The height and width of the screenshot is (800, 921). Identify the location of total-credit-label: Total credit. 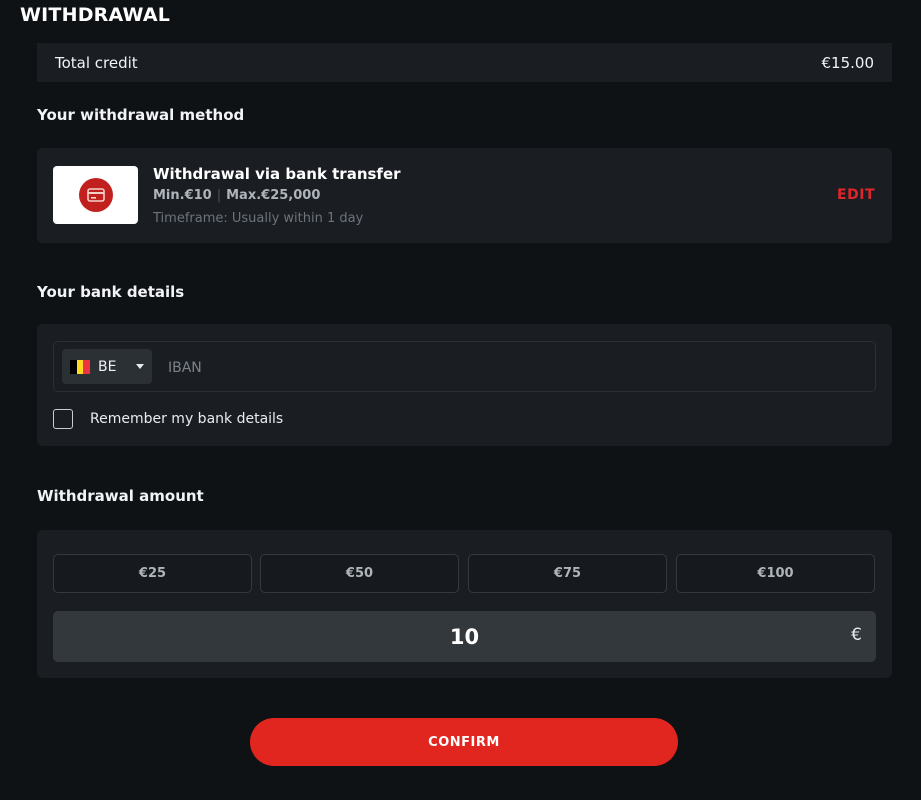
(96, 62).